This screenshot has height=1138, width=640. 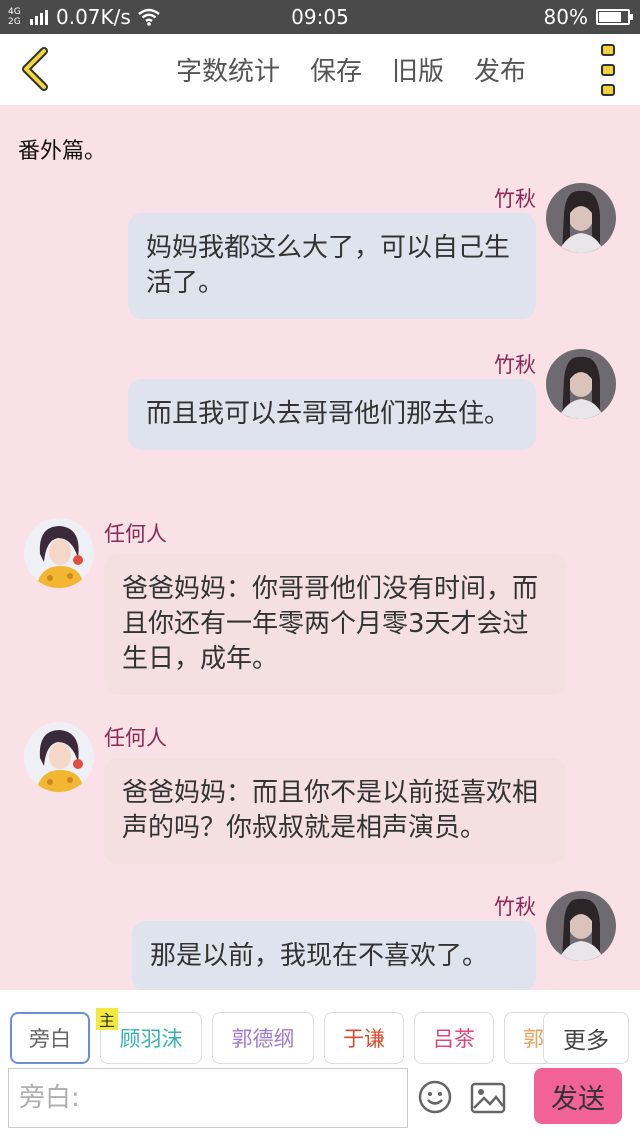 What do you see at coordinates (50, 1038) in the screenshot?
I see `role-narration: 旁白` at bounding box center [50, 1038].